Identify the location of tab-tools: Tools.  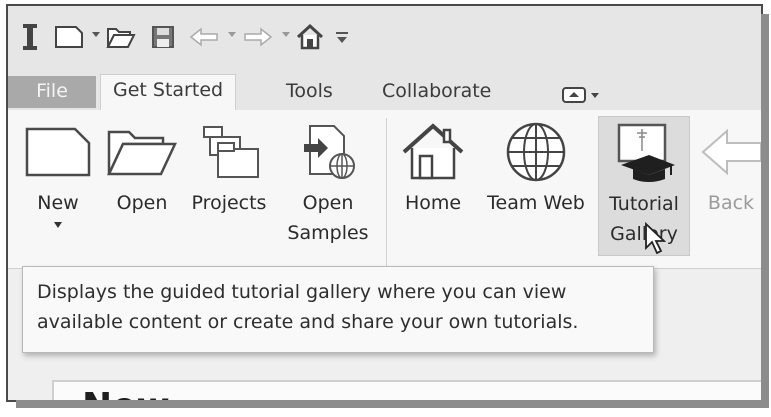
(309, 93).